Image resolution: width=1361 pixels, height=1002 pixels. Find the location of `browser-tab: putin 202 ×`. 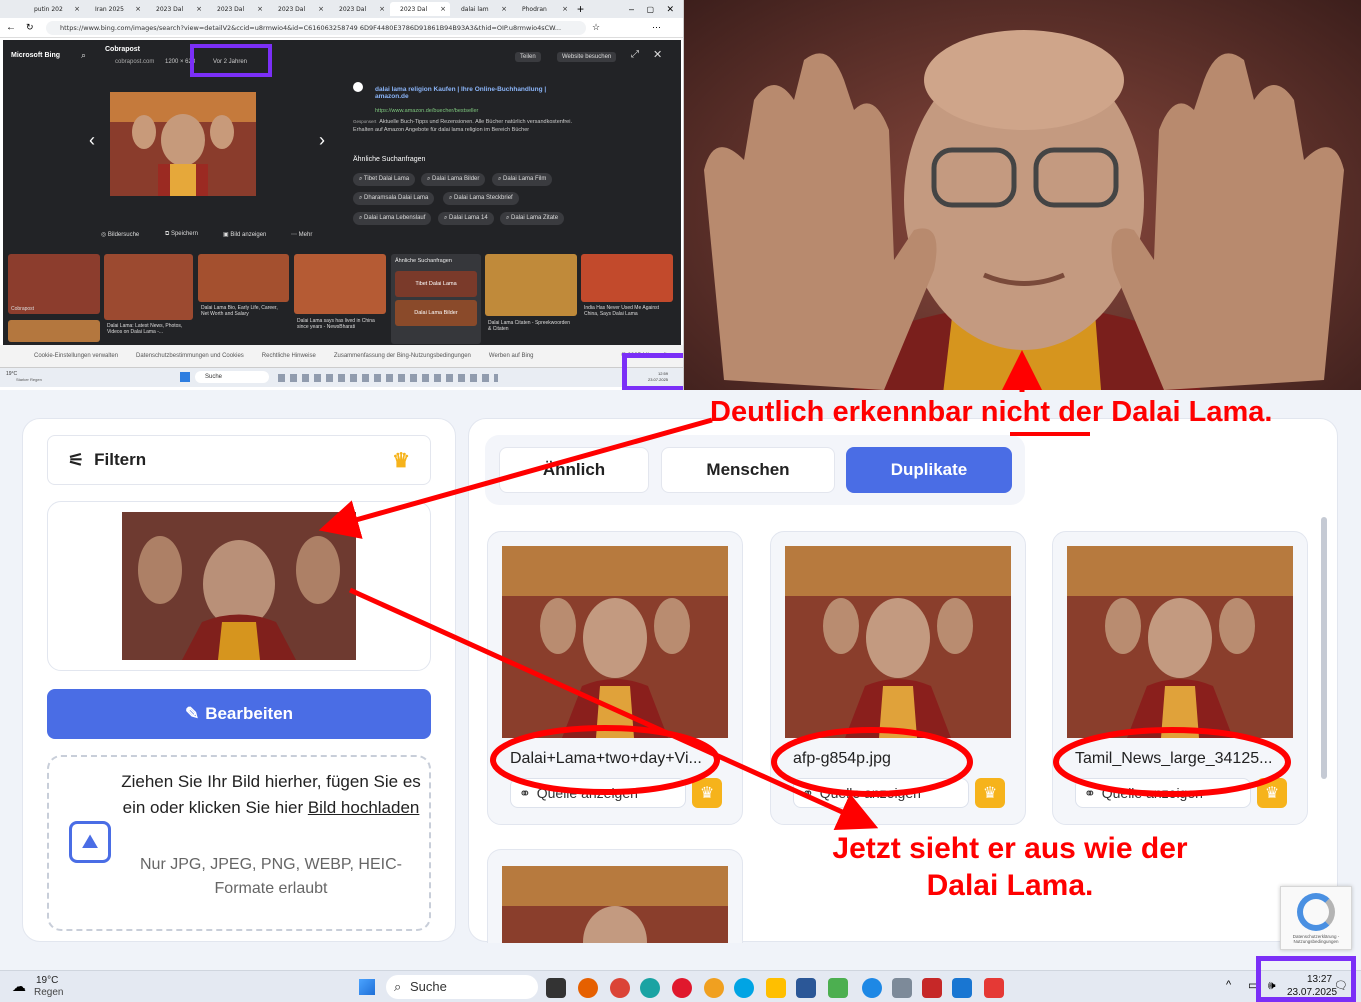

browser-tab: putin 202 × is located at coordinates (54, 9).